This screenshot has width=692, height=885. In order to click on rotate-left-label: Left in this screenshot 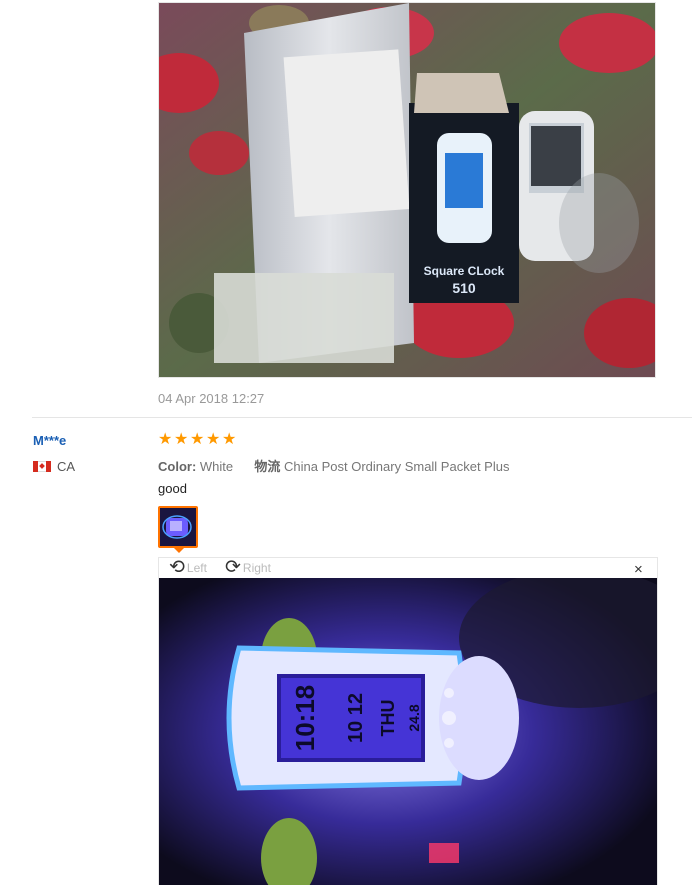, I will do `click(196, 568)`.